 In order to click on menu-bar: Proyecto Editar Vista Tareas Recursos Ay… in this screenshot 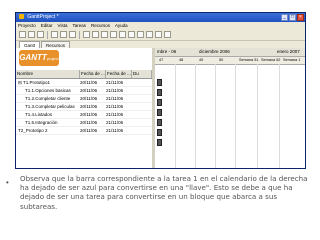, I will do `click(160, 25)`.